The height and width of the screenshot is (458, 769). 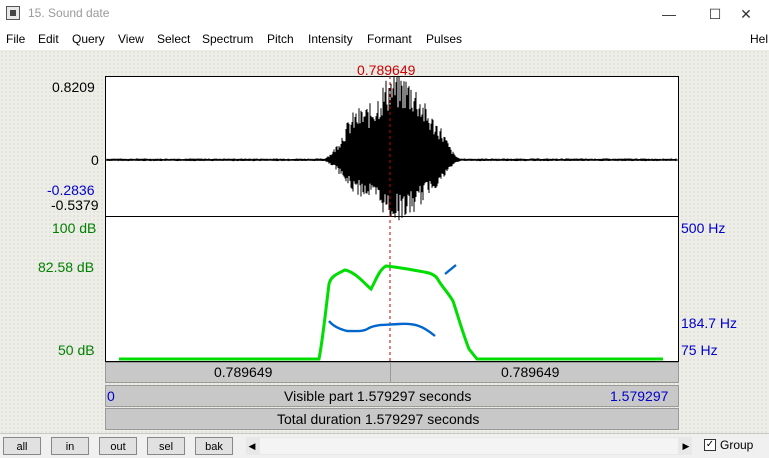 I want to click on title-bar: 15. Sound date — ☐ ✕, so click(x=384, y=14).